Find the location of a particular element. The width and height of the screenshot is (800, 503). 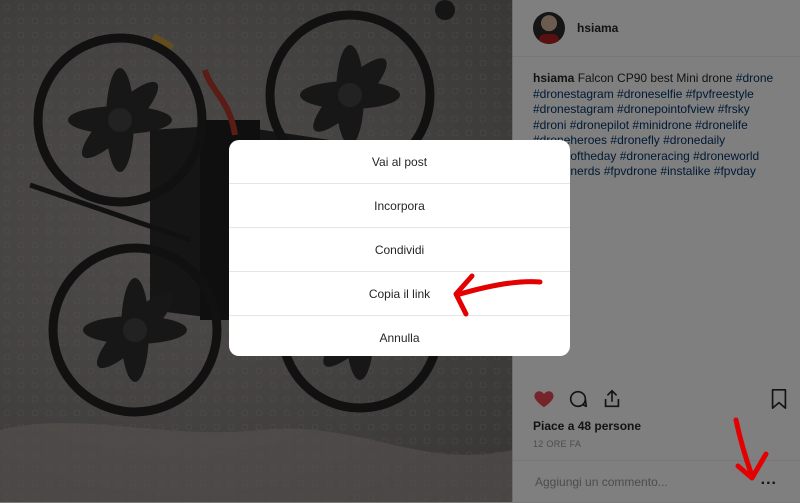

annotation-arrow-copy-link is located at coordinates (498, 295).